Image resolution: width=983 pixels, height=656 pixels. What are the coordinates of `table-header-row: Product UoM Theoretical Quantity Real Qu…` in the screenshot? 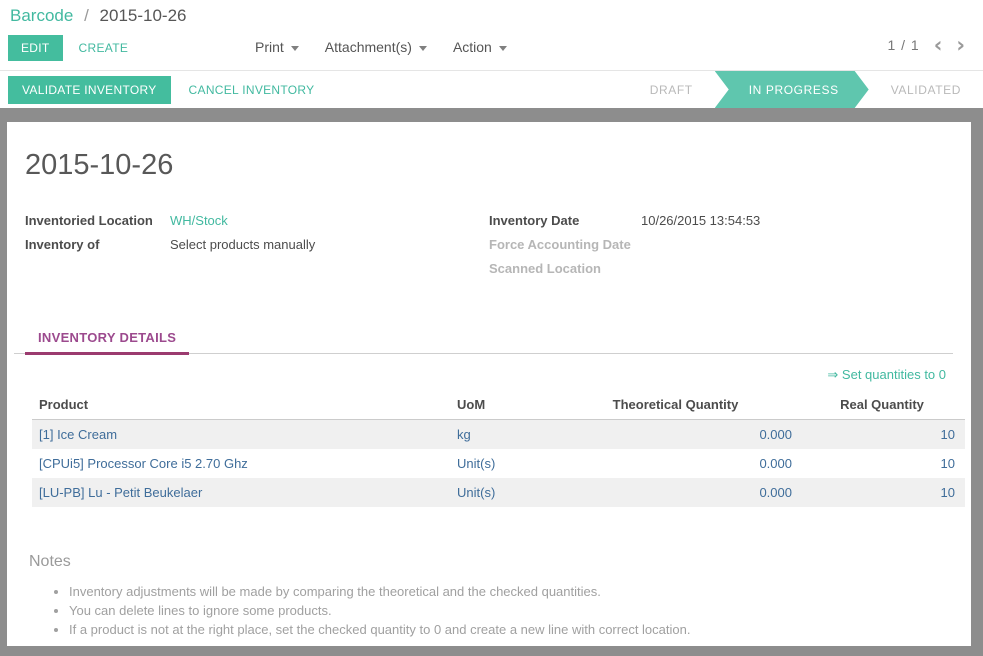 It's located at (498, 405).